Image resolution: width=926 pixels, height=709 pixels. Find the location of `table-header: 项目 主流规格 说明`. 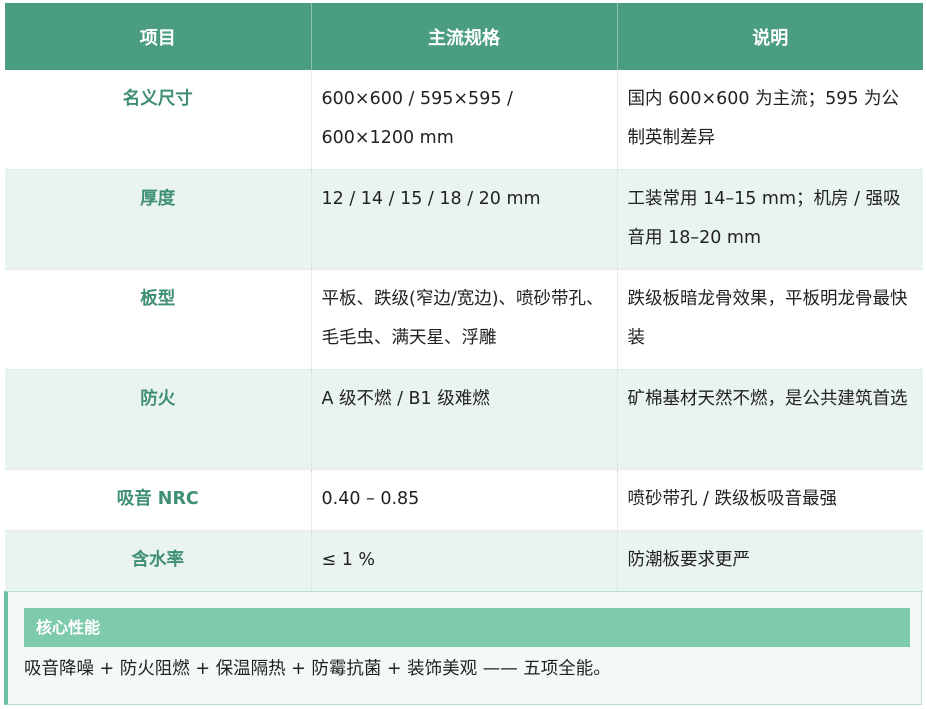

table-header: 项目 主流规格 说明 is located at coordinates (464, 36).